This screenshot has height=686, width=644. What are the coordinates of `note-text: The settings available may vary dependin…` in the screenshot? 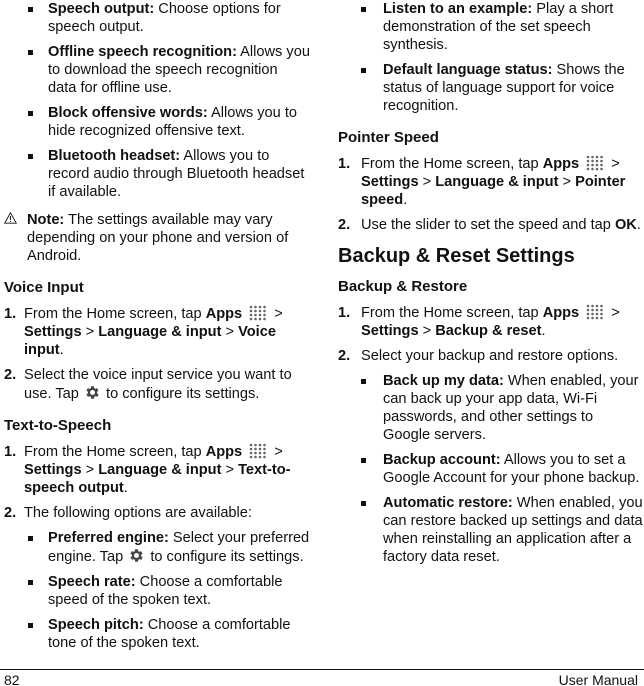 It's located at (158, 238).